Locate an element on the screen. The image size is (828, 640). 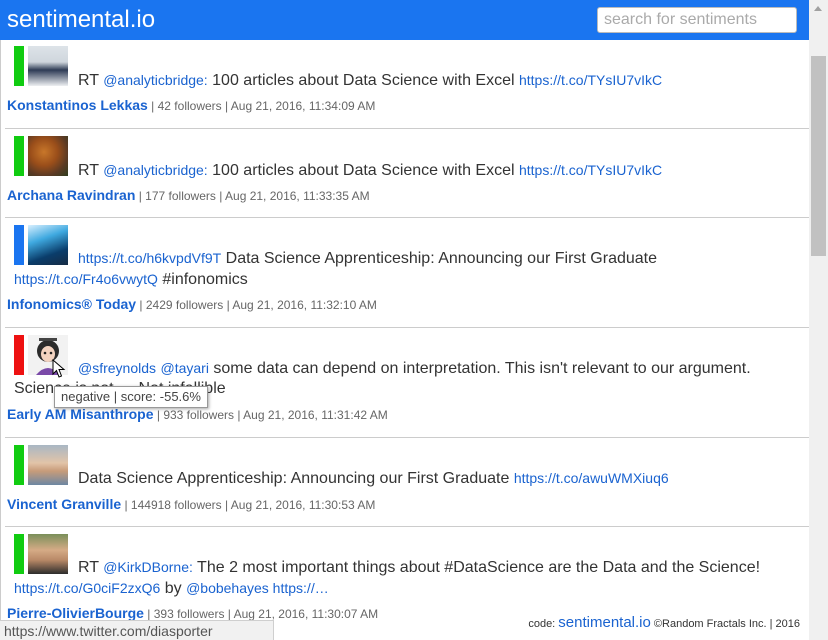
mention-link: @bobehayes is located at coordinates (227, 588).